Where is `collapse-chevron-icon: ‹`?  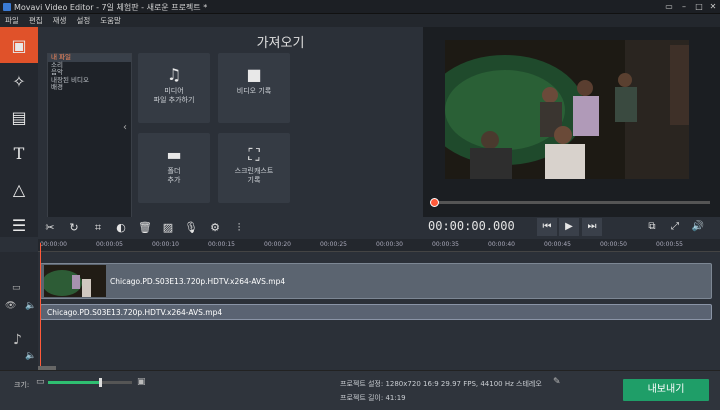
collapse-chevron-icon: ‹ is located at coordinates (127, 129).